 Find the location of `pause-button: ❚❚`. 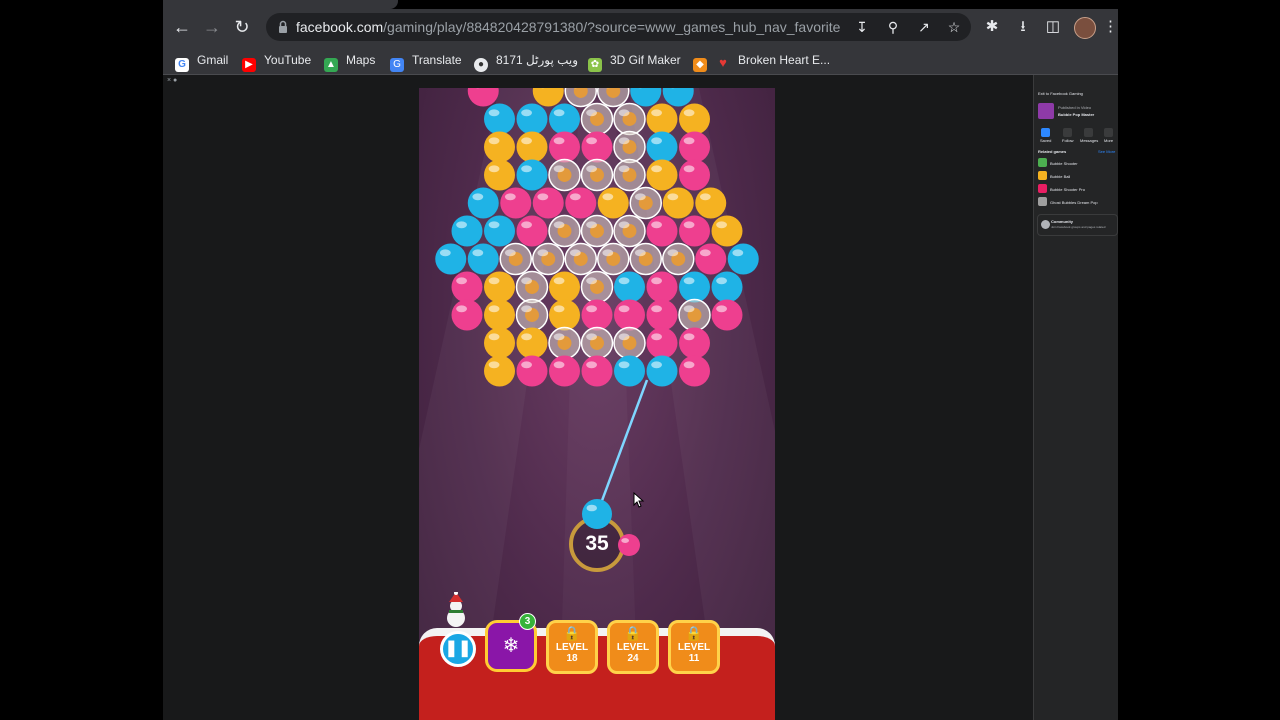

pause-button: ❚❚ is located at coordinates (458, 649).